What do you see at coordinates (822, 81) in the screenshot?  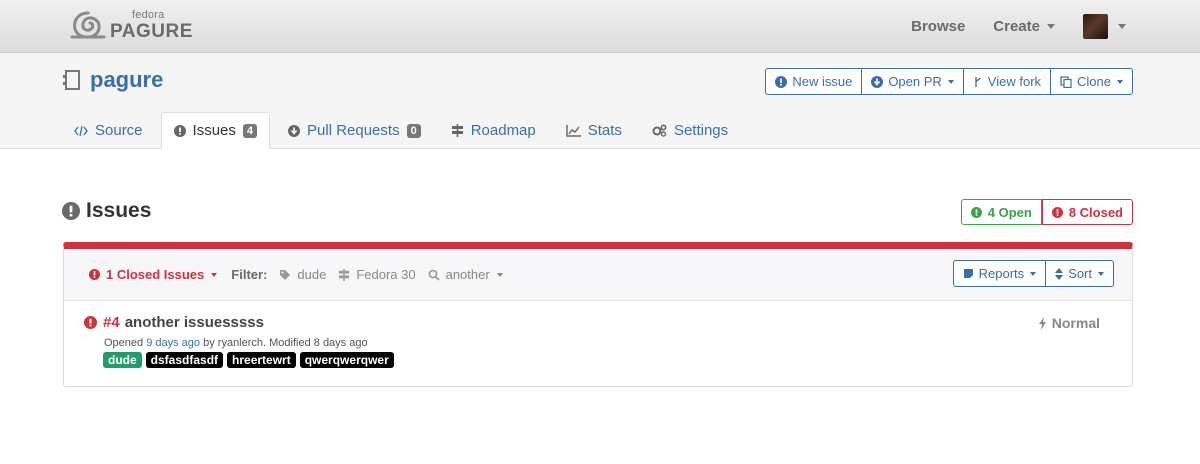 I see `new-issue-label: New issue` at bounding box center [822, 81].